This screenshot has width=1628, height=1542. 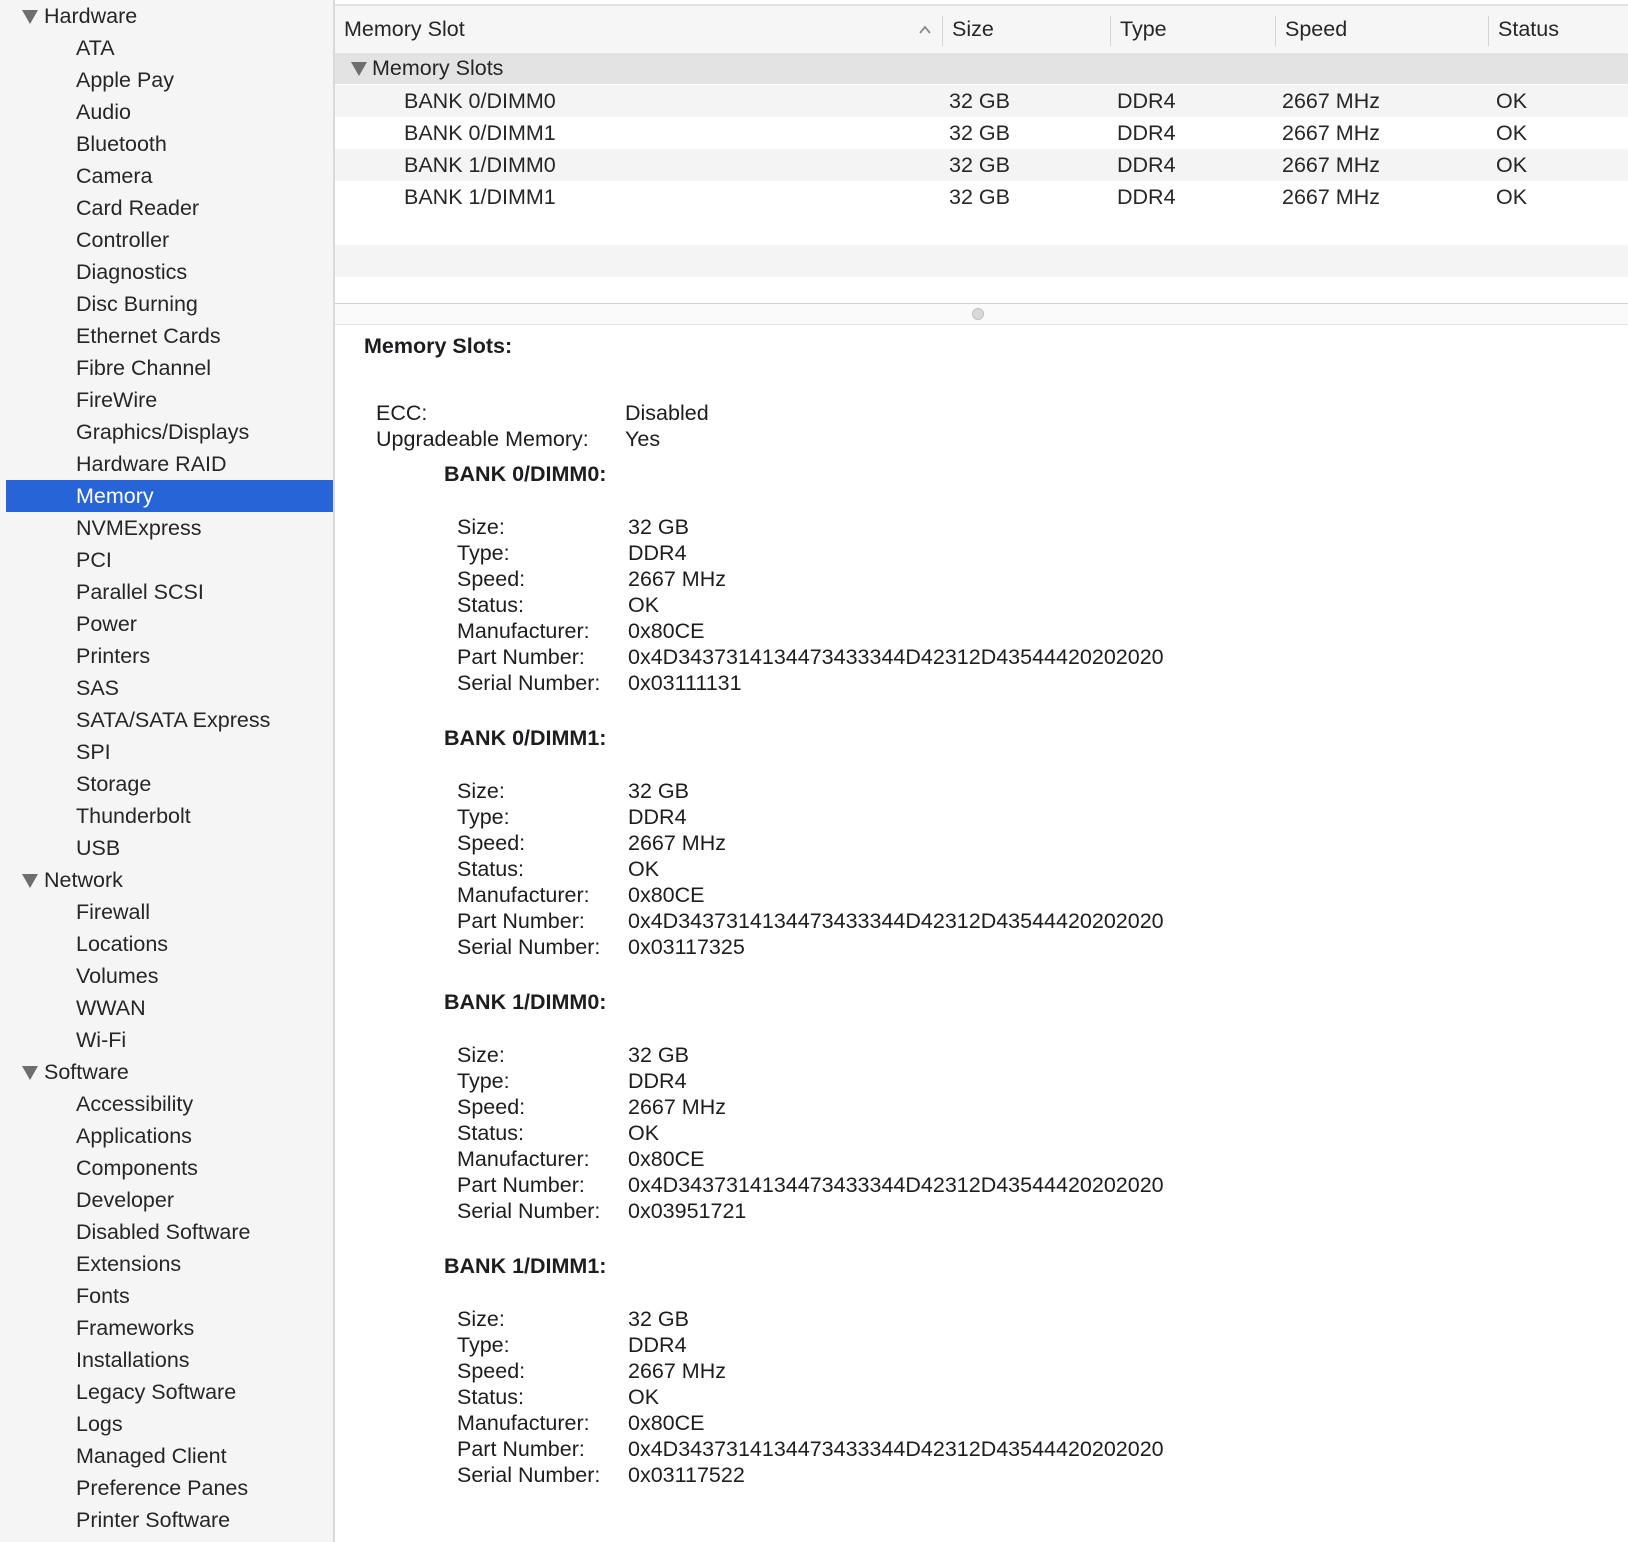 I want to click on sidebar-item-label: WWAN, so click(x=111, y=1008).